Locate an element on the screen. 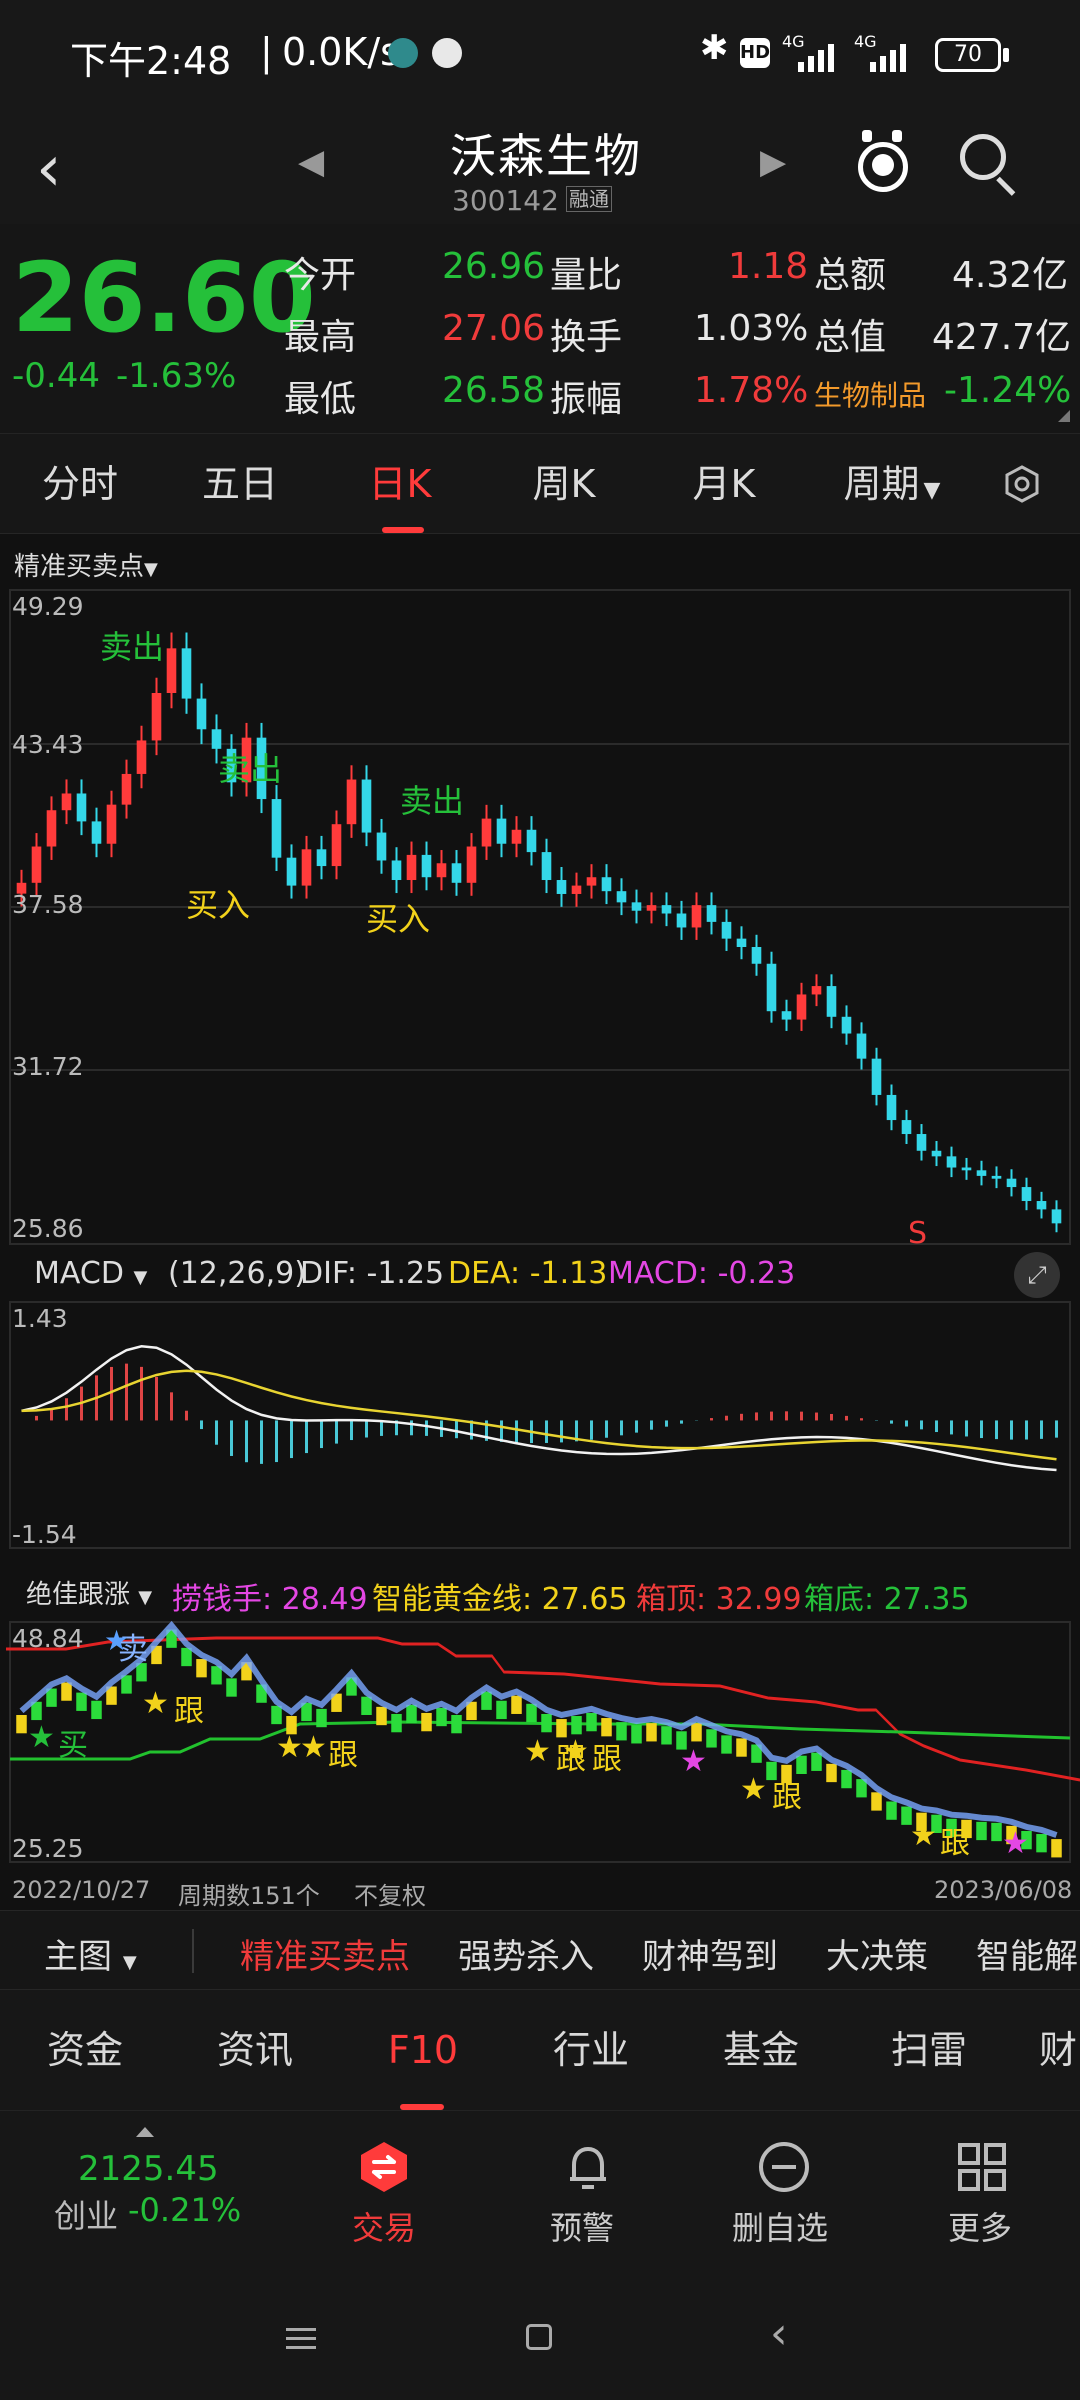  low-value: 26.58 is located at coordinates (494, 390).